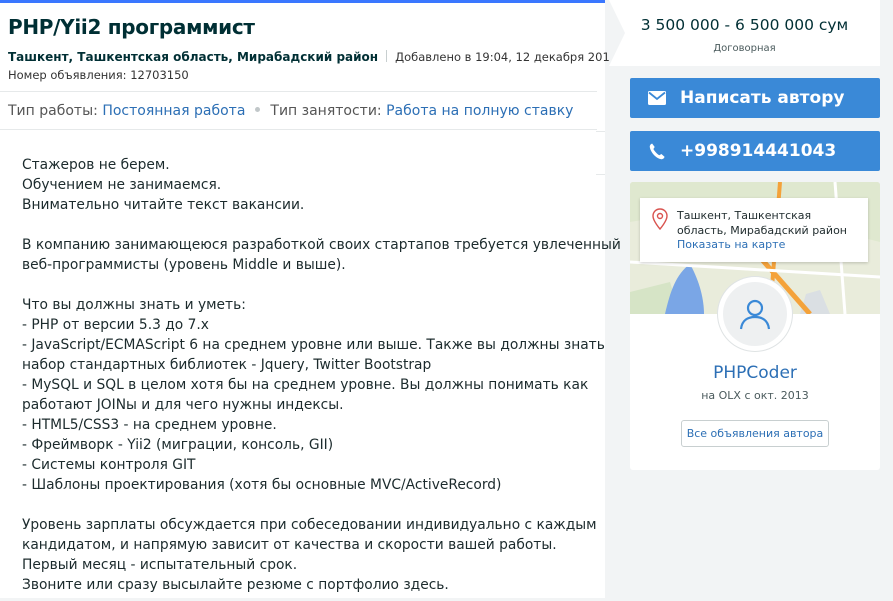 The image size is (893, 601). Describe the element at coordinates (762, 98) in the screenshot. I see `write-author-label: Написать автору` at that location.